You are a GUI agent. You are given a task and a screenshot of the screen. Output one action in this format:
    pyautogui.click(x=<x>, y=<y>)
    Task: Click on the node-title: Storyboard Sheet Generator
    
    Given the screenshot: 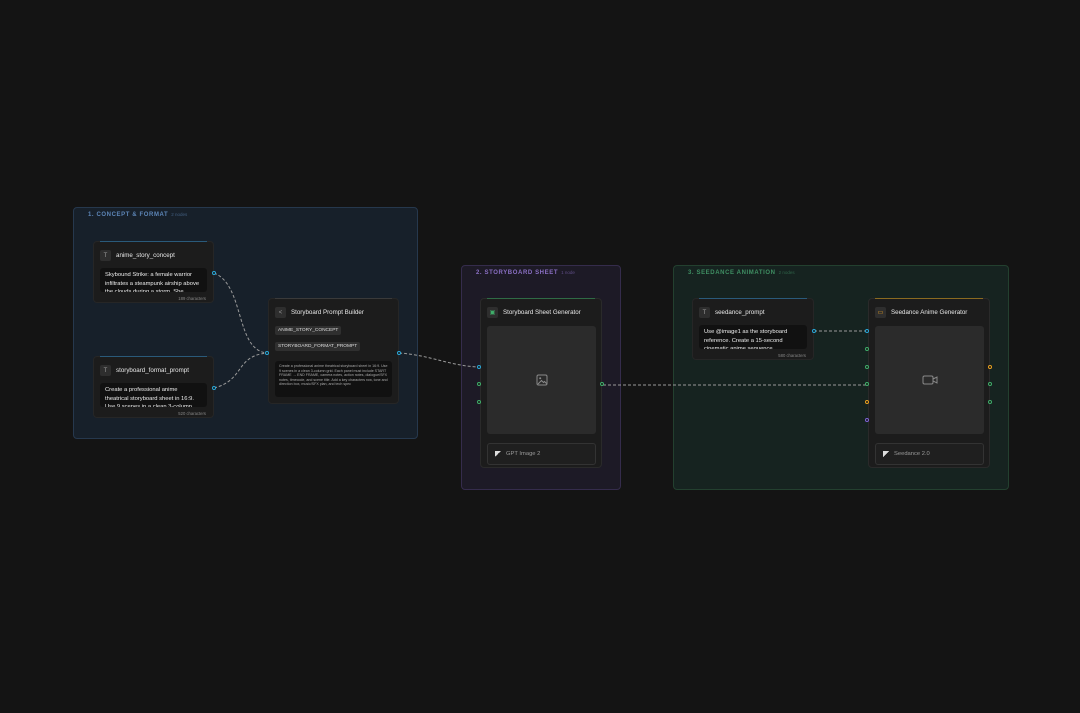 What is the action you would take?
    pyautogui.click(x=542, y=312)
    